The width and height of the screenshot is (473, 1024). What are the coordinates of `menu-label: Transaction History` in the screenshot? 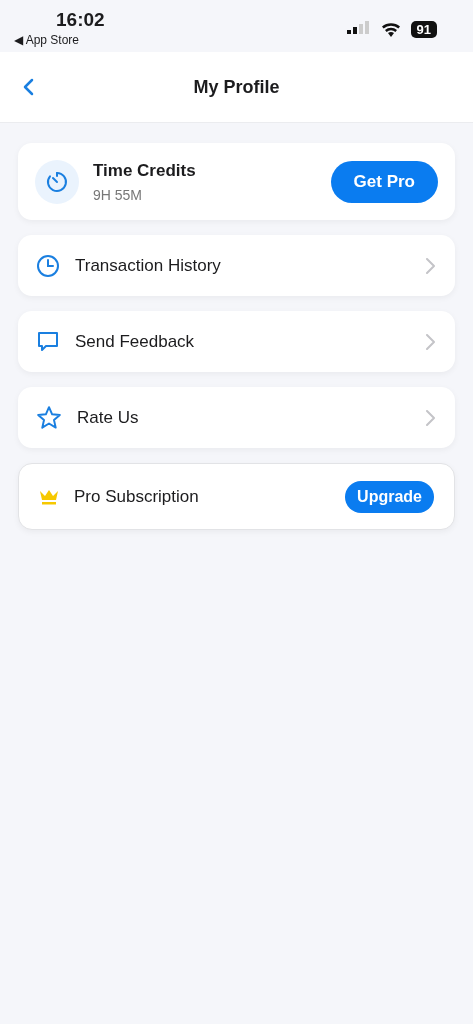 It's located at (148, 265).